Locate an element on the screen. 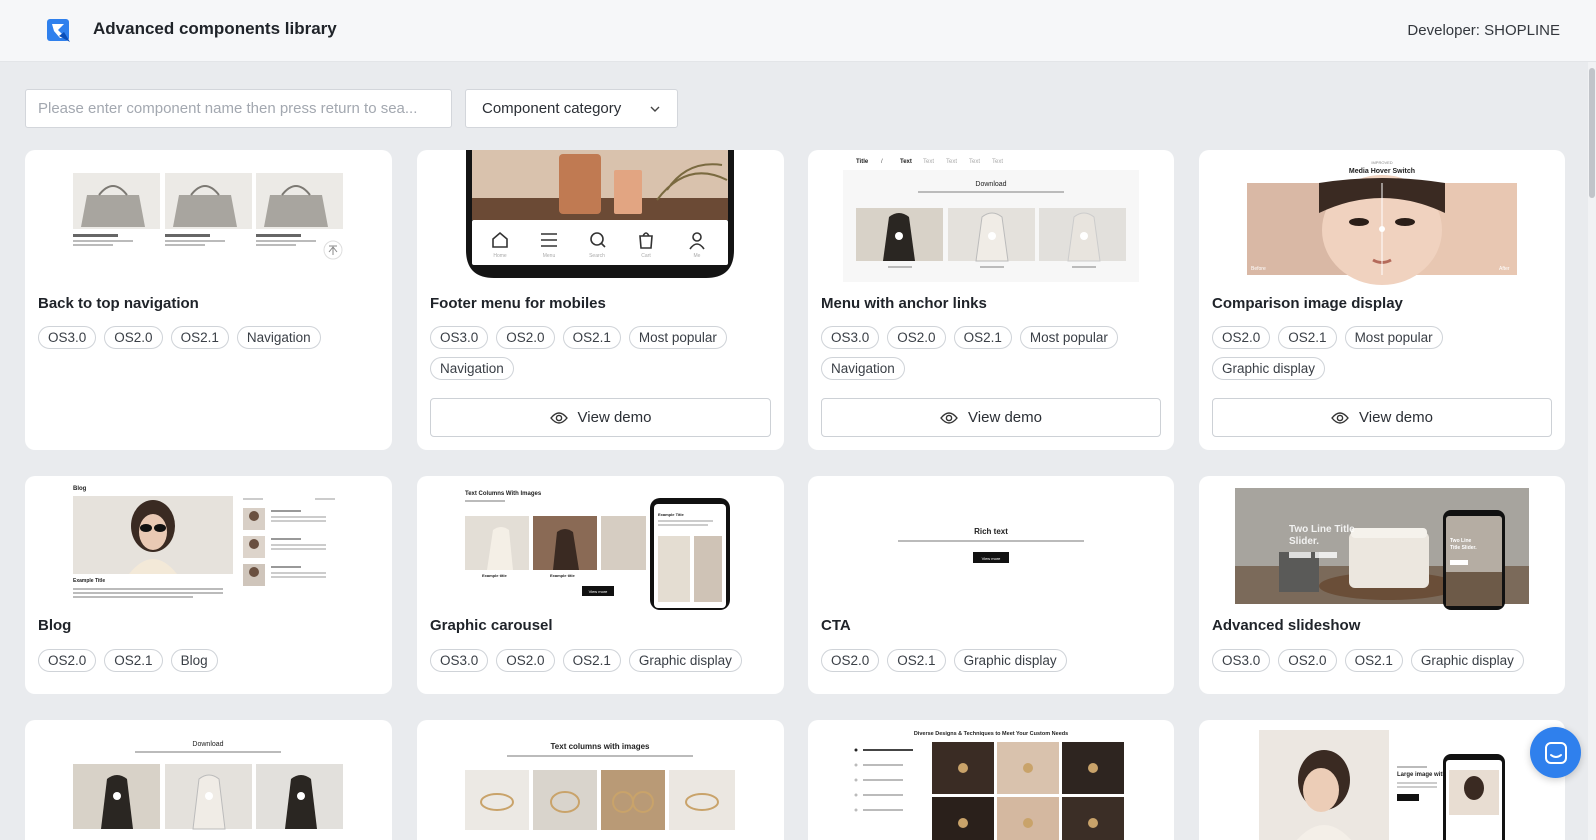 Image resolution: width=1596 pixels, height=840 pixels. svg-text: Title is located at coordinates (862, 162).